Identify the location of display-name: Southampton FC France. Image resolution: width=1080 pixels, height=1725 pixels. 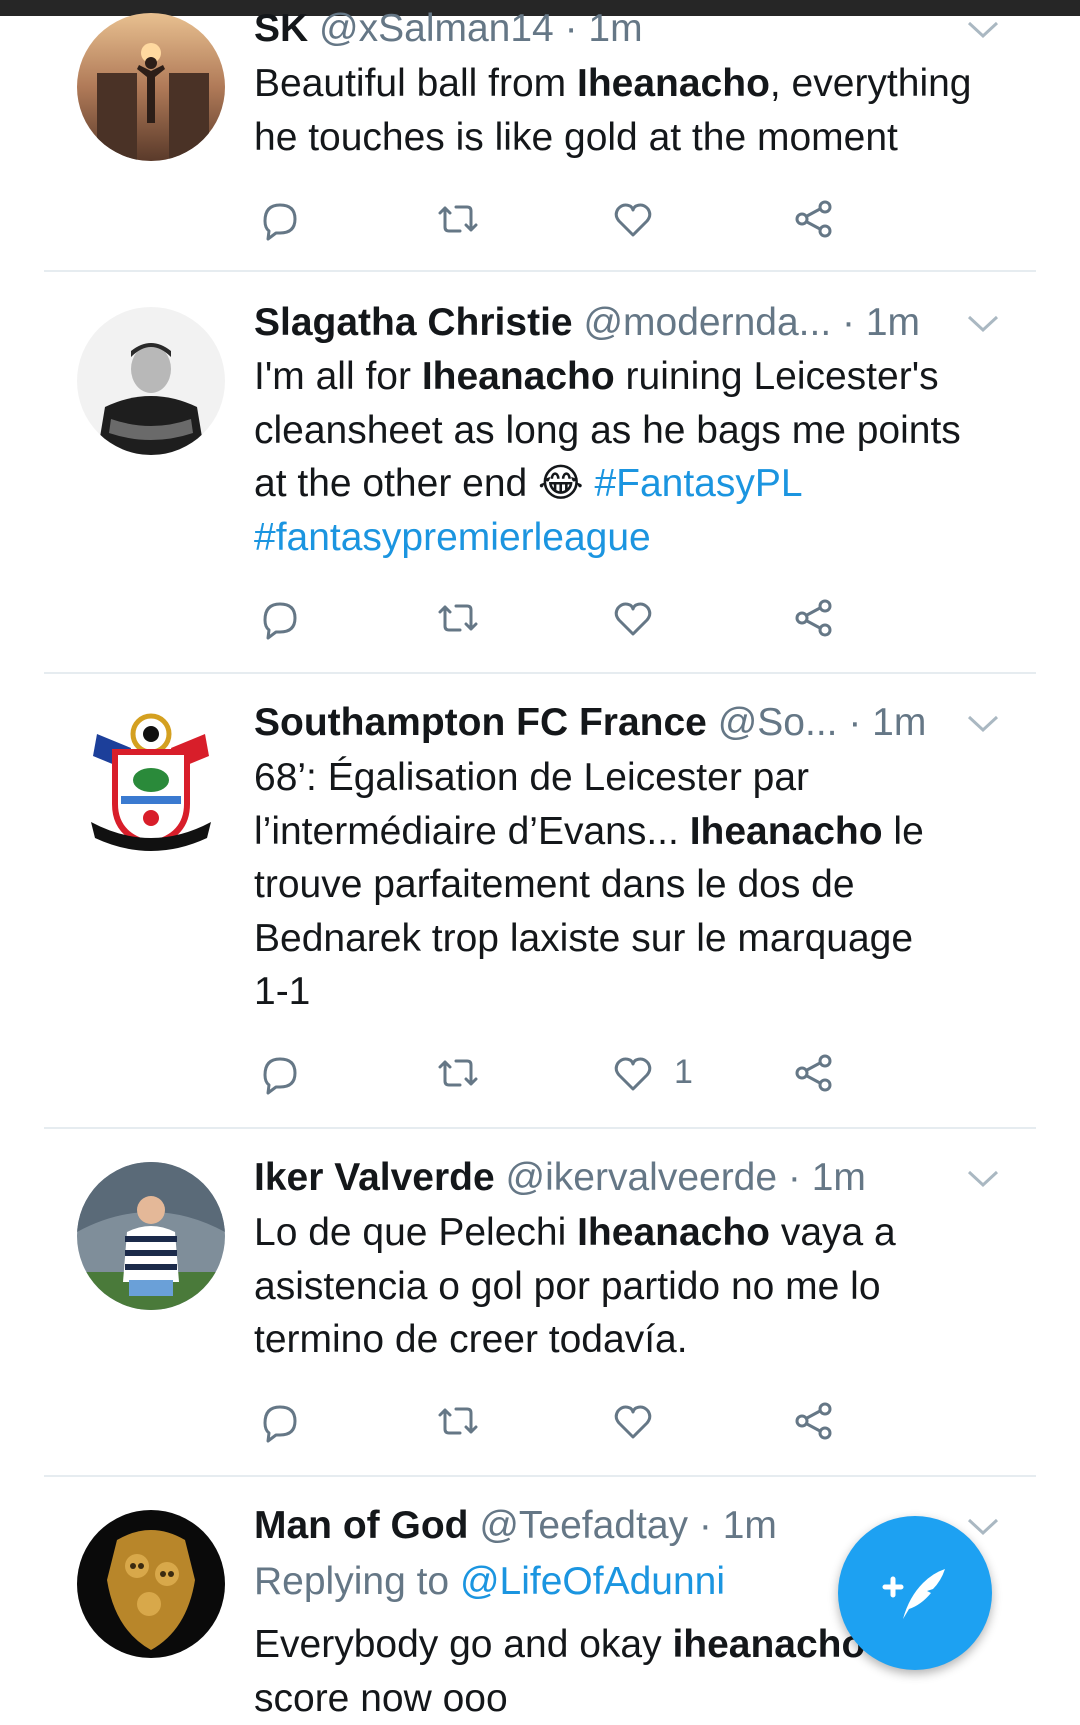
(480, 722).